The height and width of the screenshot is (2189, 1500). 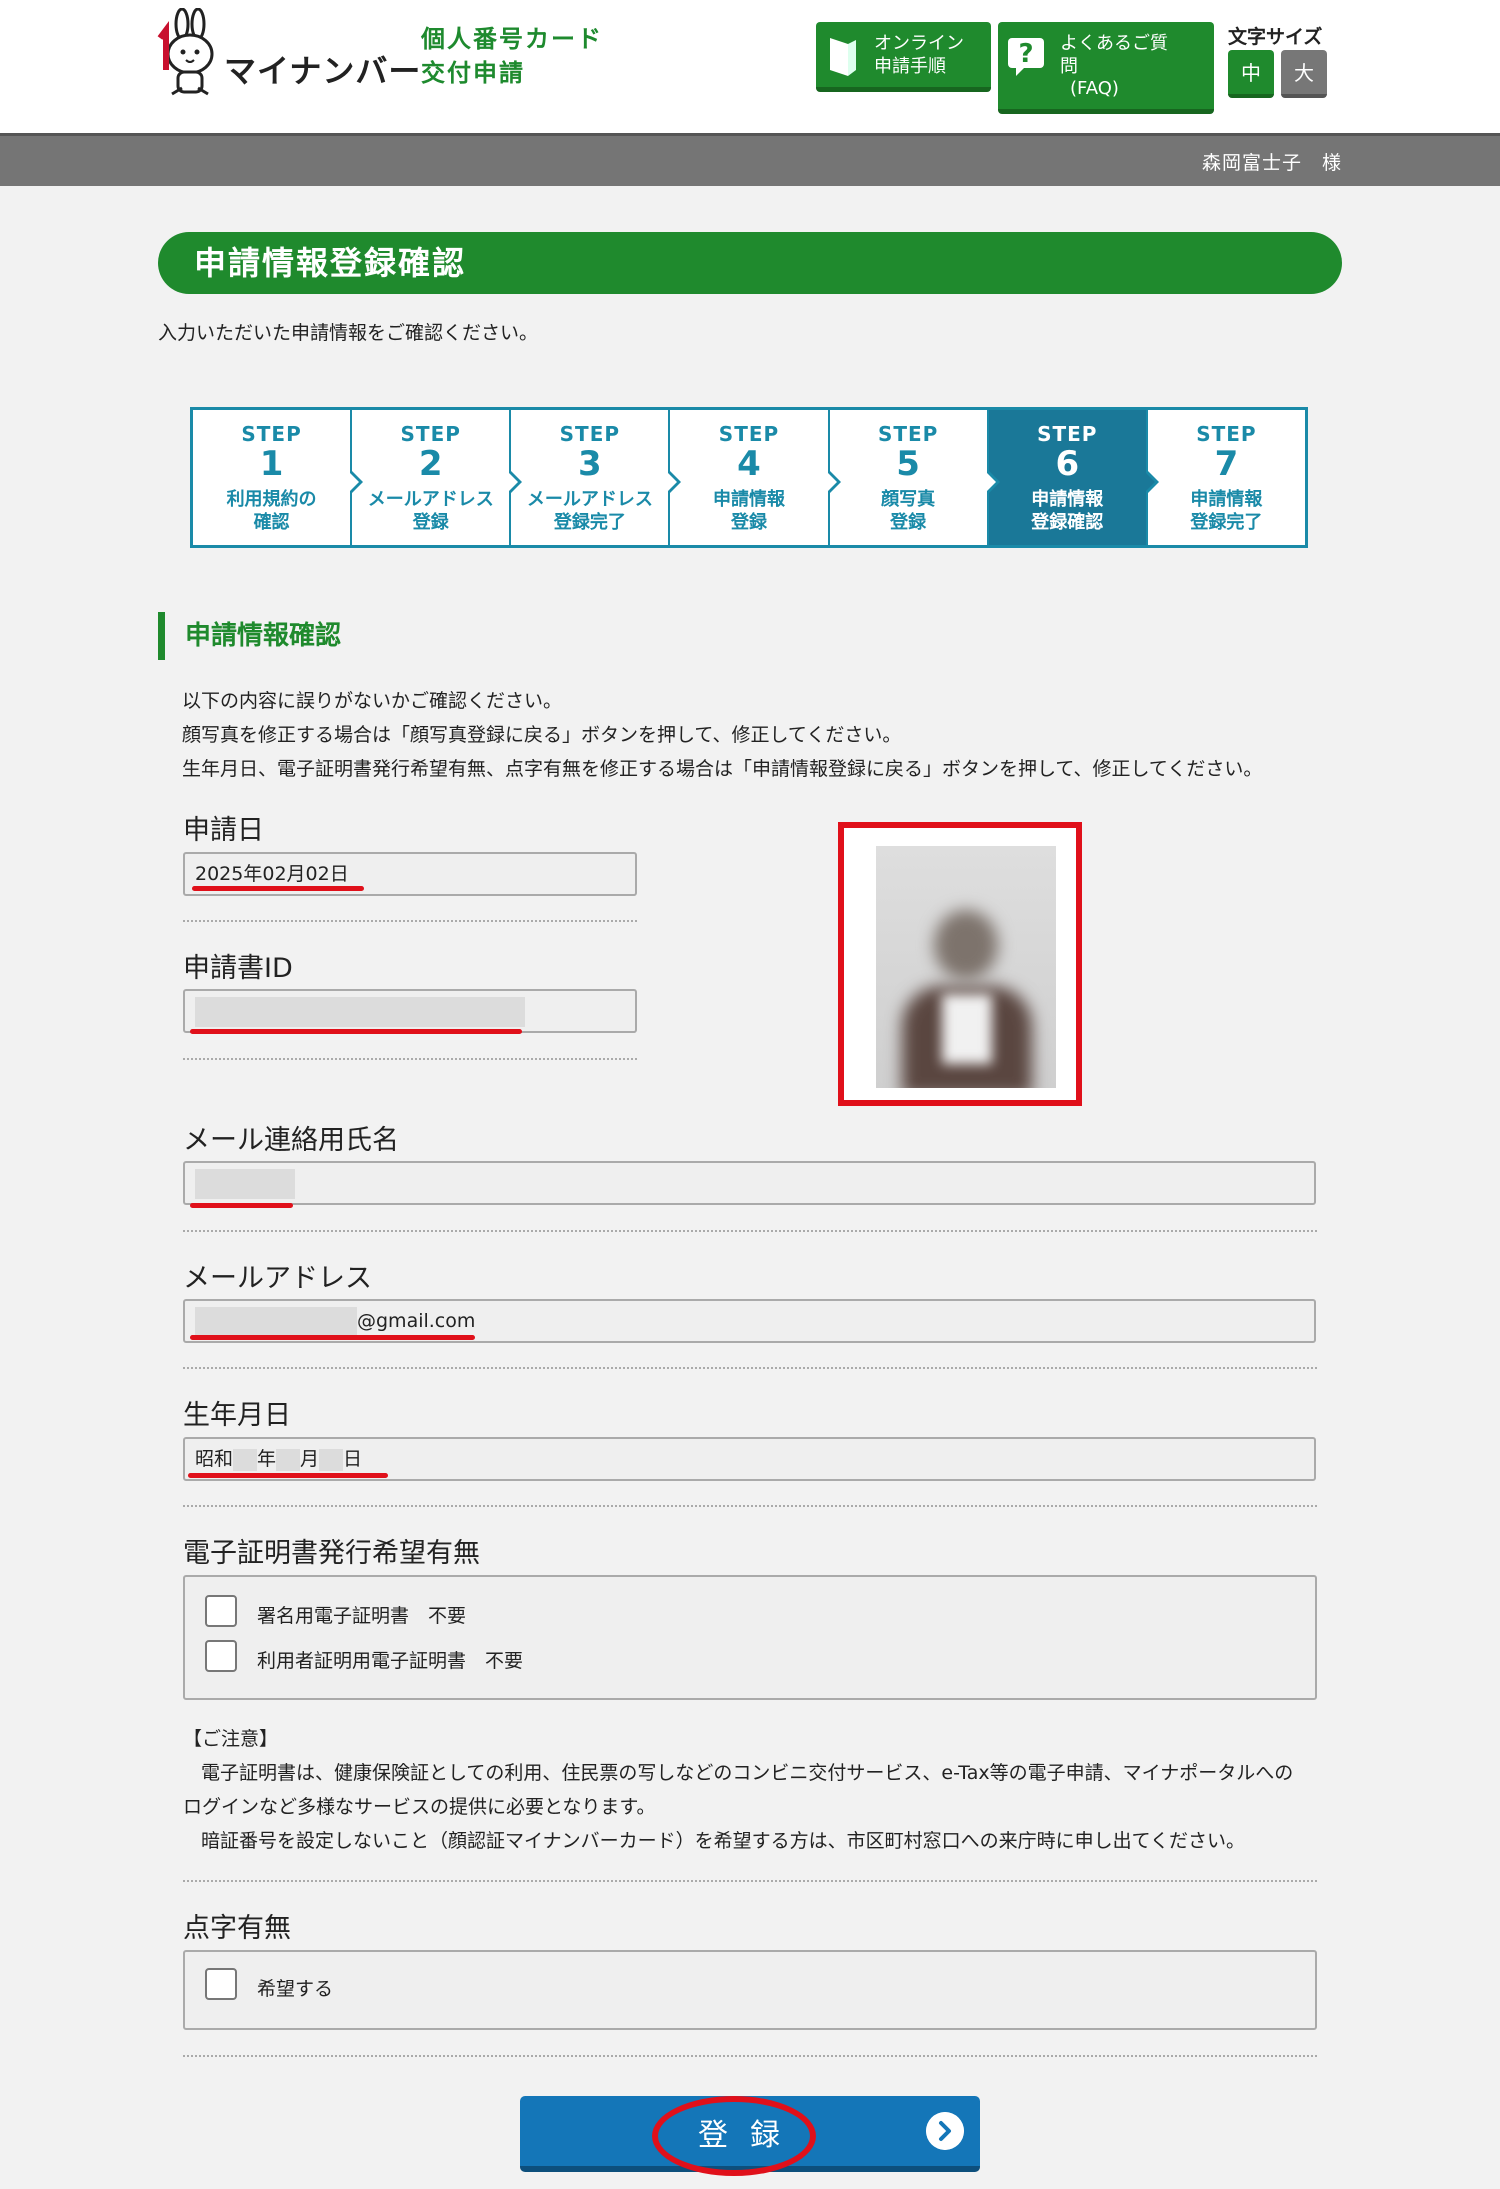 What do you see at coordinates (249, 636) in the screenshot?
I see `section-heading: 申請情報確認` at bounding box center [249, 636].